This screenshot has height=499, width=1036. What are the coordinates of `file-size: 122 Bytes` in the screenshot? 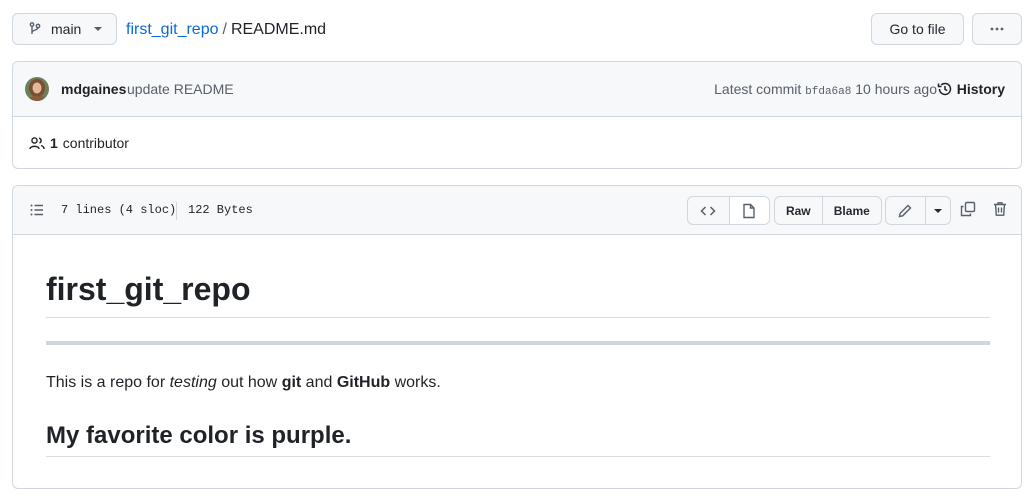 It's located at (220, 210).